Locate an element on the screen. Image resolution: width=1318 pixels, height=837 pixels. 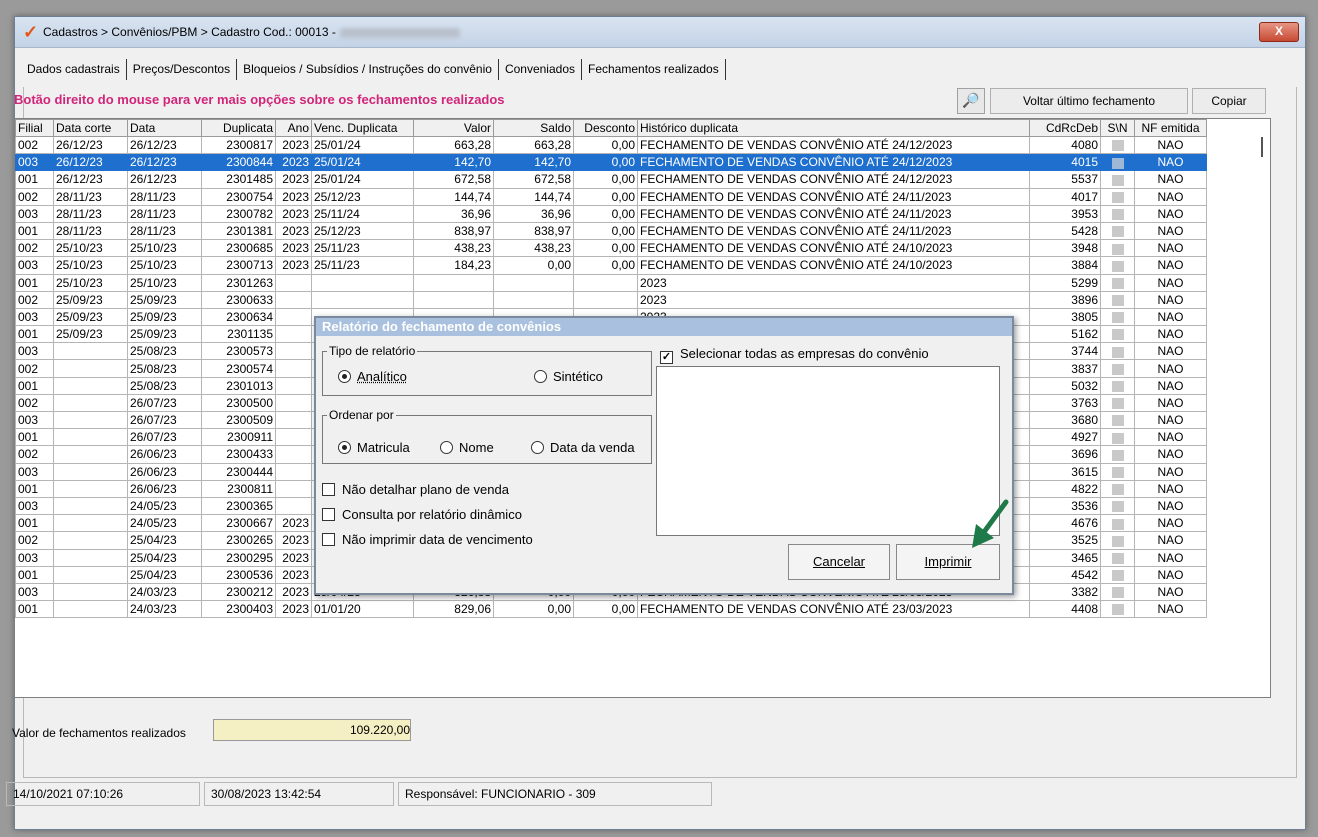
column-header: Duplicata is located at coordinates (238, 128).